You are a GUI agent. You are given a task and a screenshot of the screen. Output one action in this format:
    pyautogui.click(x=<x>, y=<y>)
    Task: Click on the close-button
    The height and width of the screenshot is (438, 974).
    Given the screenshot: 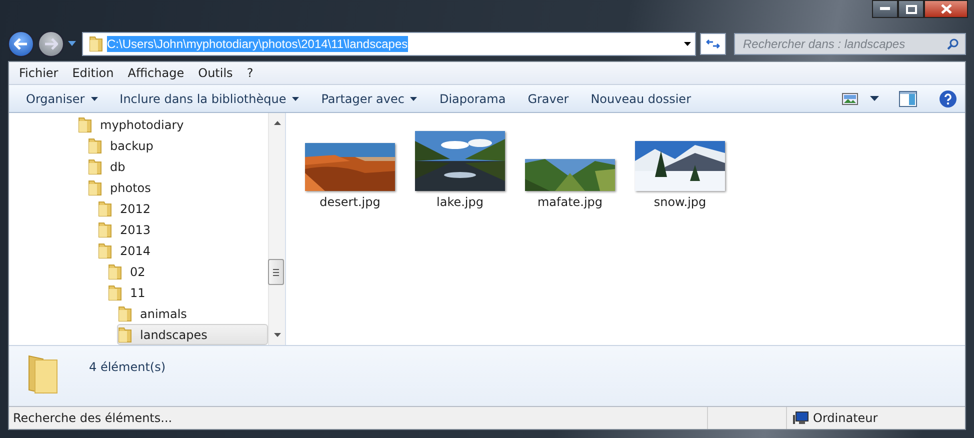 What is the action you would take?
    pyautogui.click(x=946, y=9)
    